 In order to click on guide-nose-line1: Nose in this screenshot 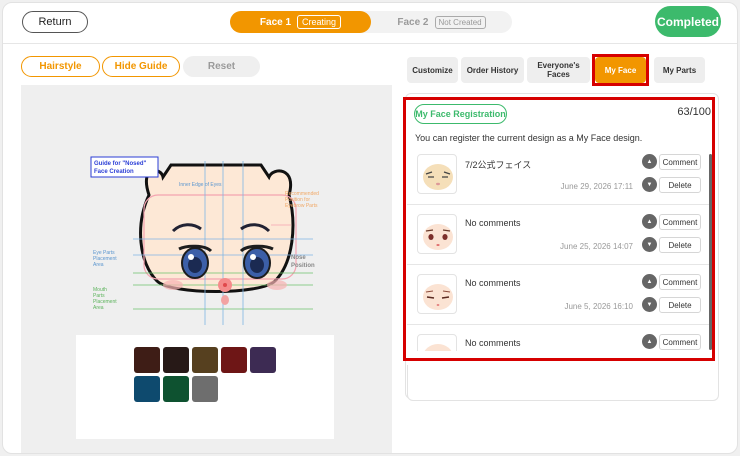, I will do `click(298, 258)`.